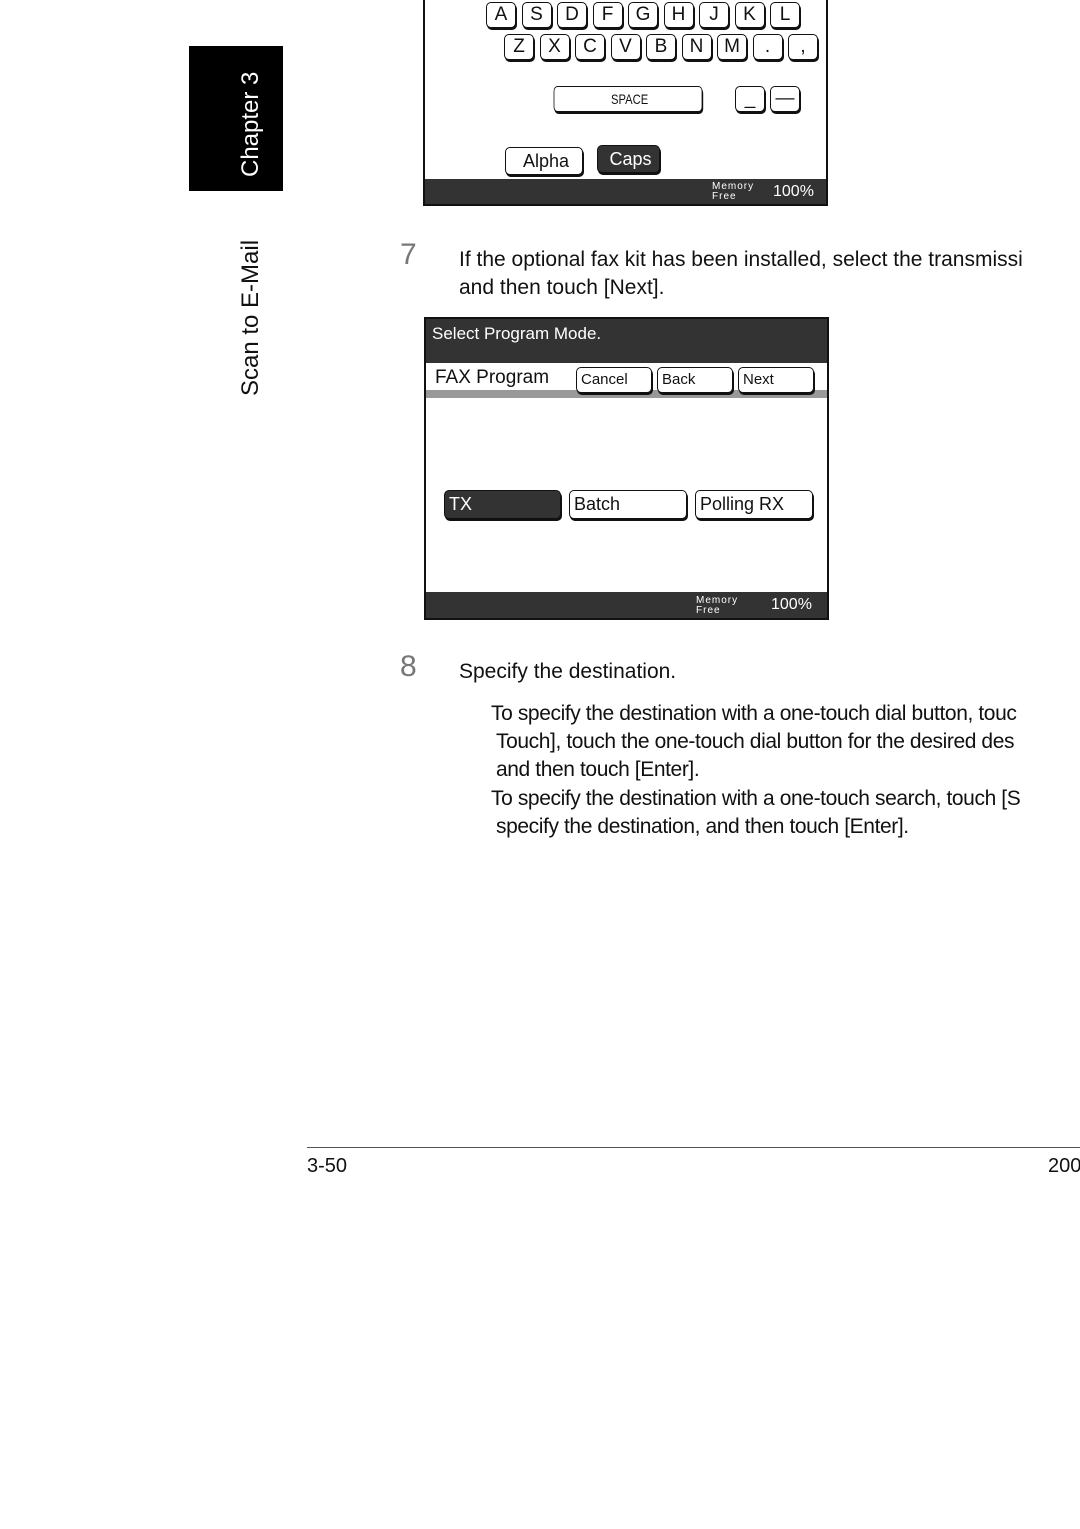  I want to click on key-row2: G, so click(643, 15).